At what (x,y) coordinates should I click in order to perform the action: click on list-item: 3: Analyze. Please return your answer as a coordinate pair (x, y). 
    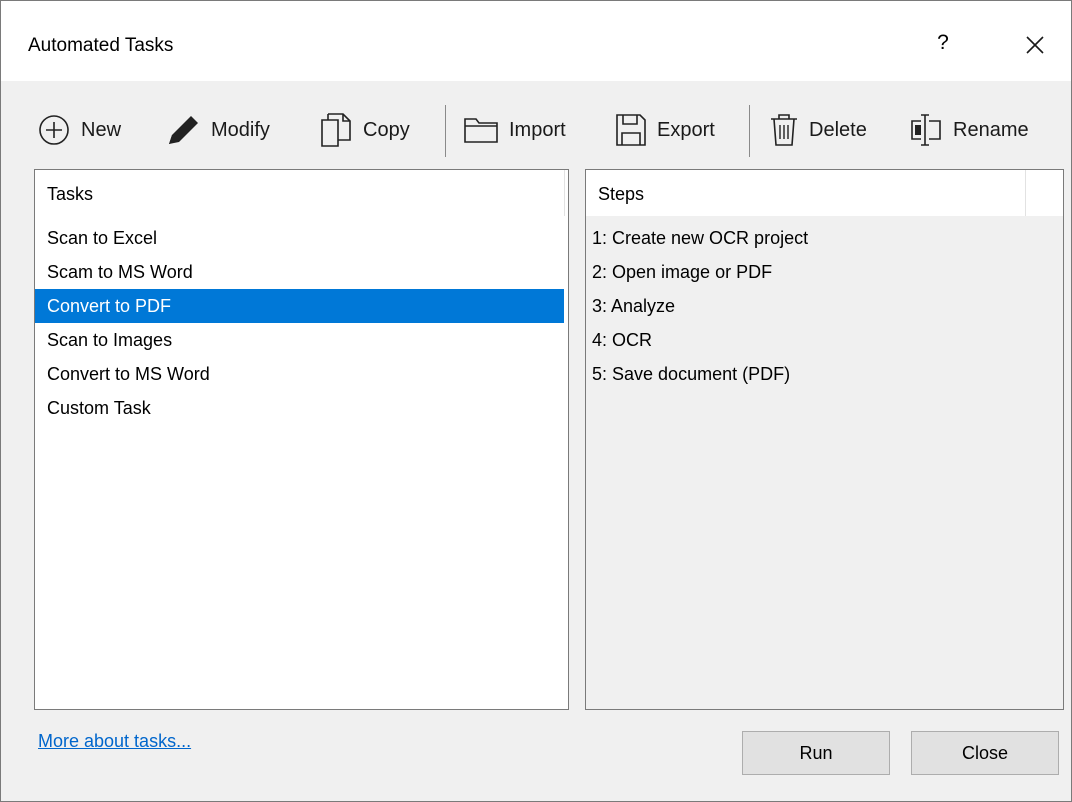
    Looking at the image, I should click on (824, 306).